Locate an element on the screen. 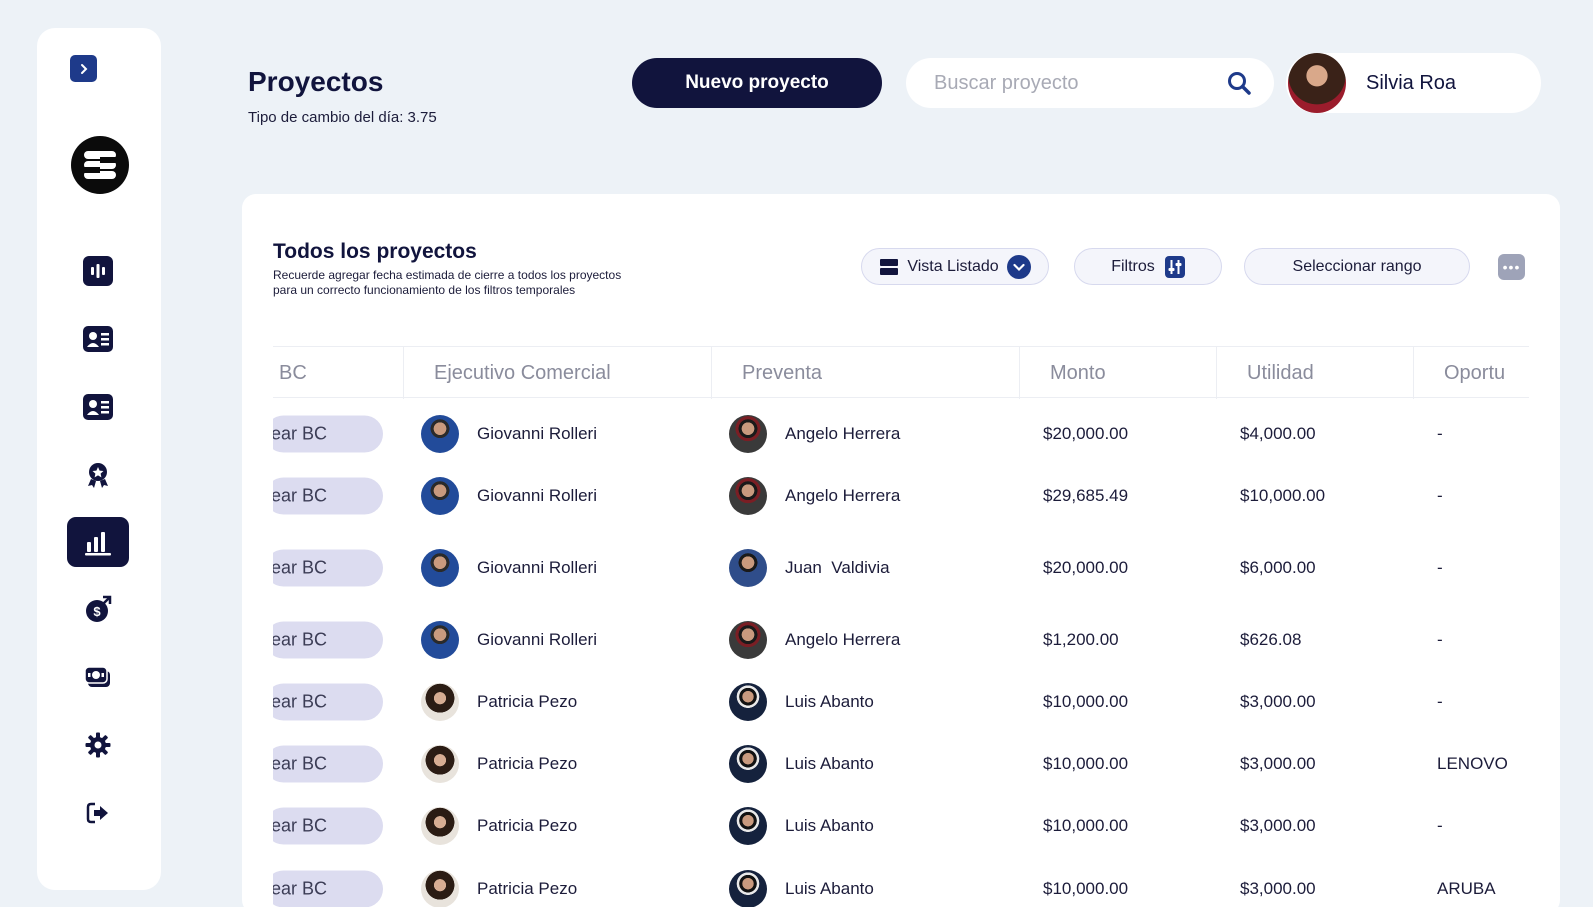 The height and width of the screenshot is (907, 1593). user-name: Silvia Roa is located at coordinates (1411, 82).